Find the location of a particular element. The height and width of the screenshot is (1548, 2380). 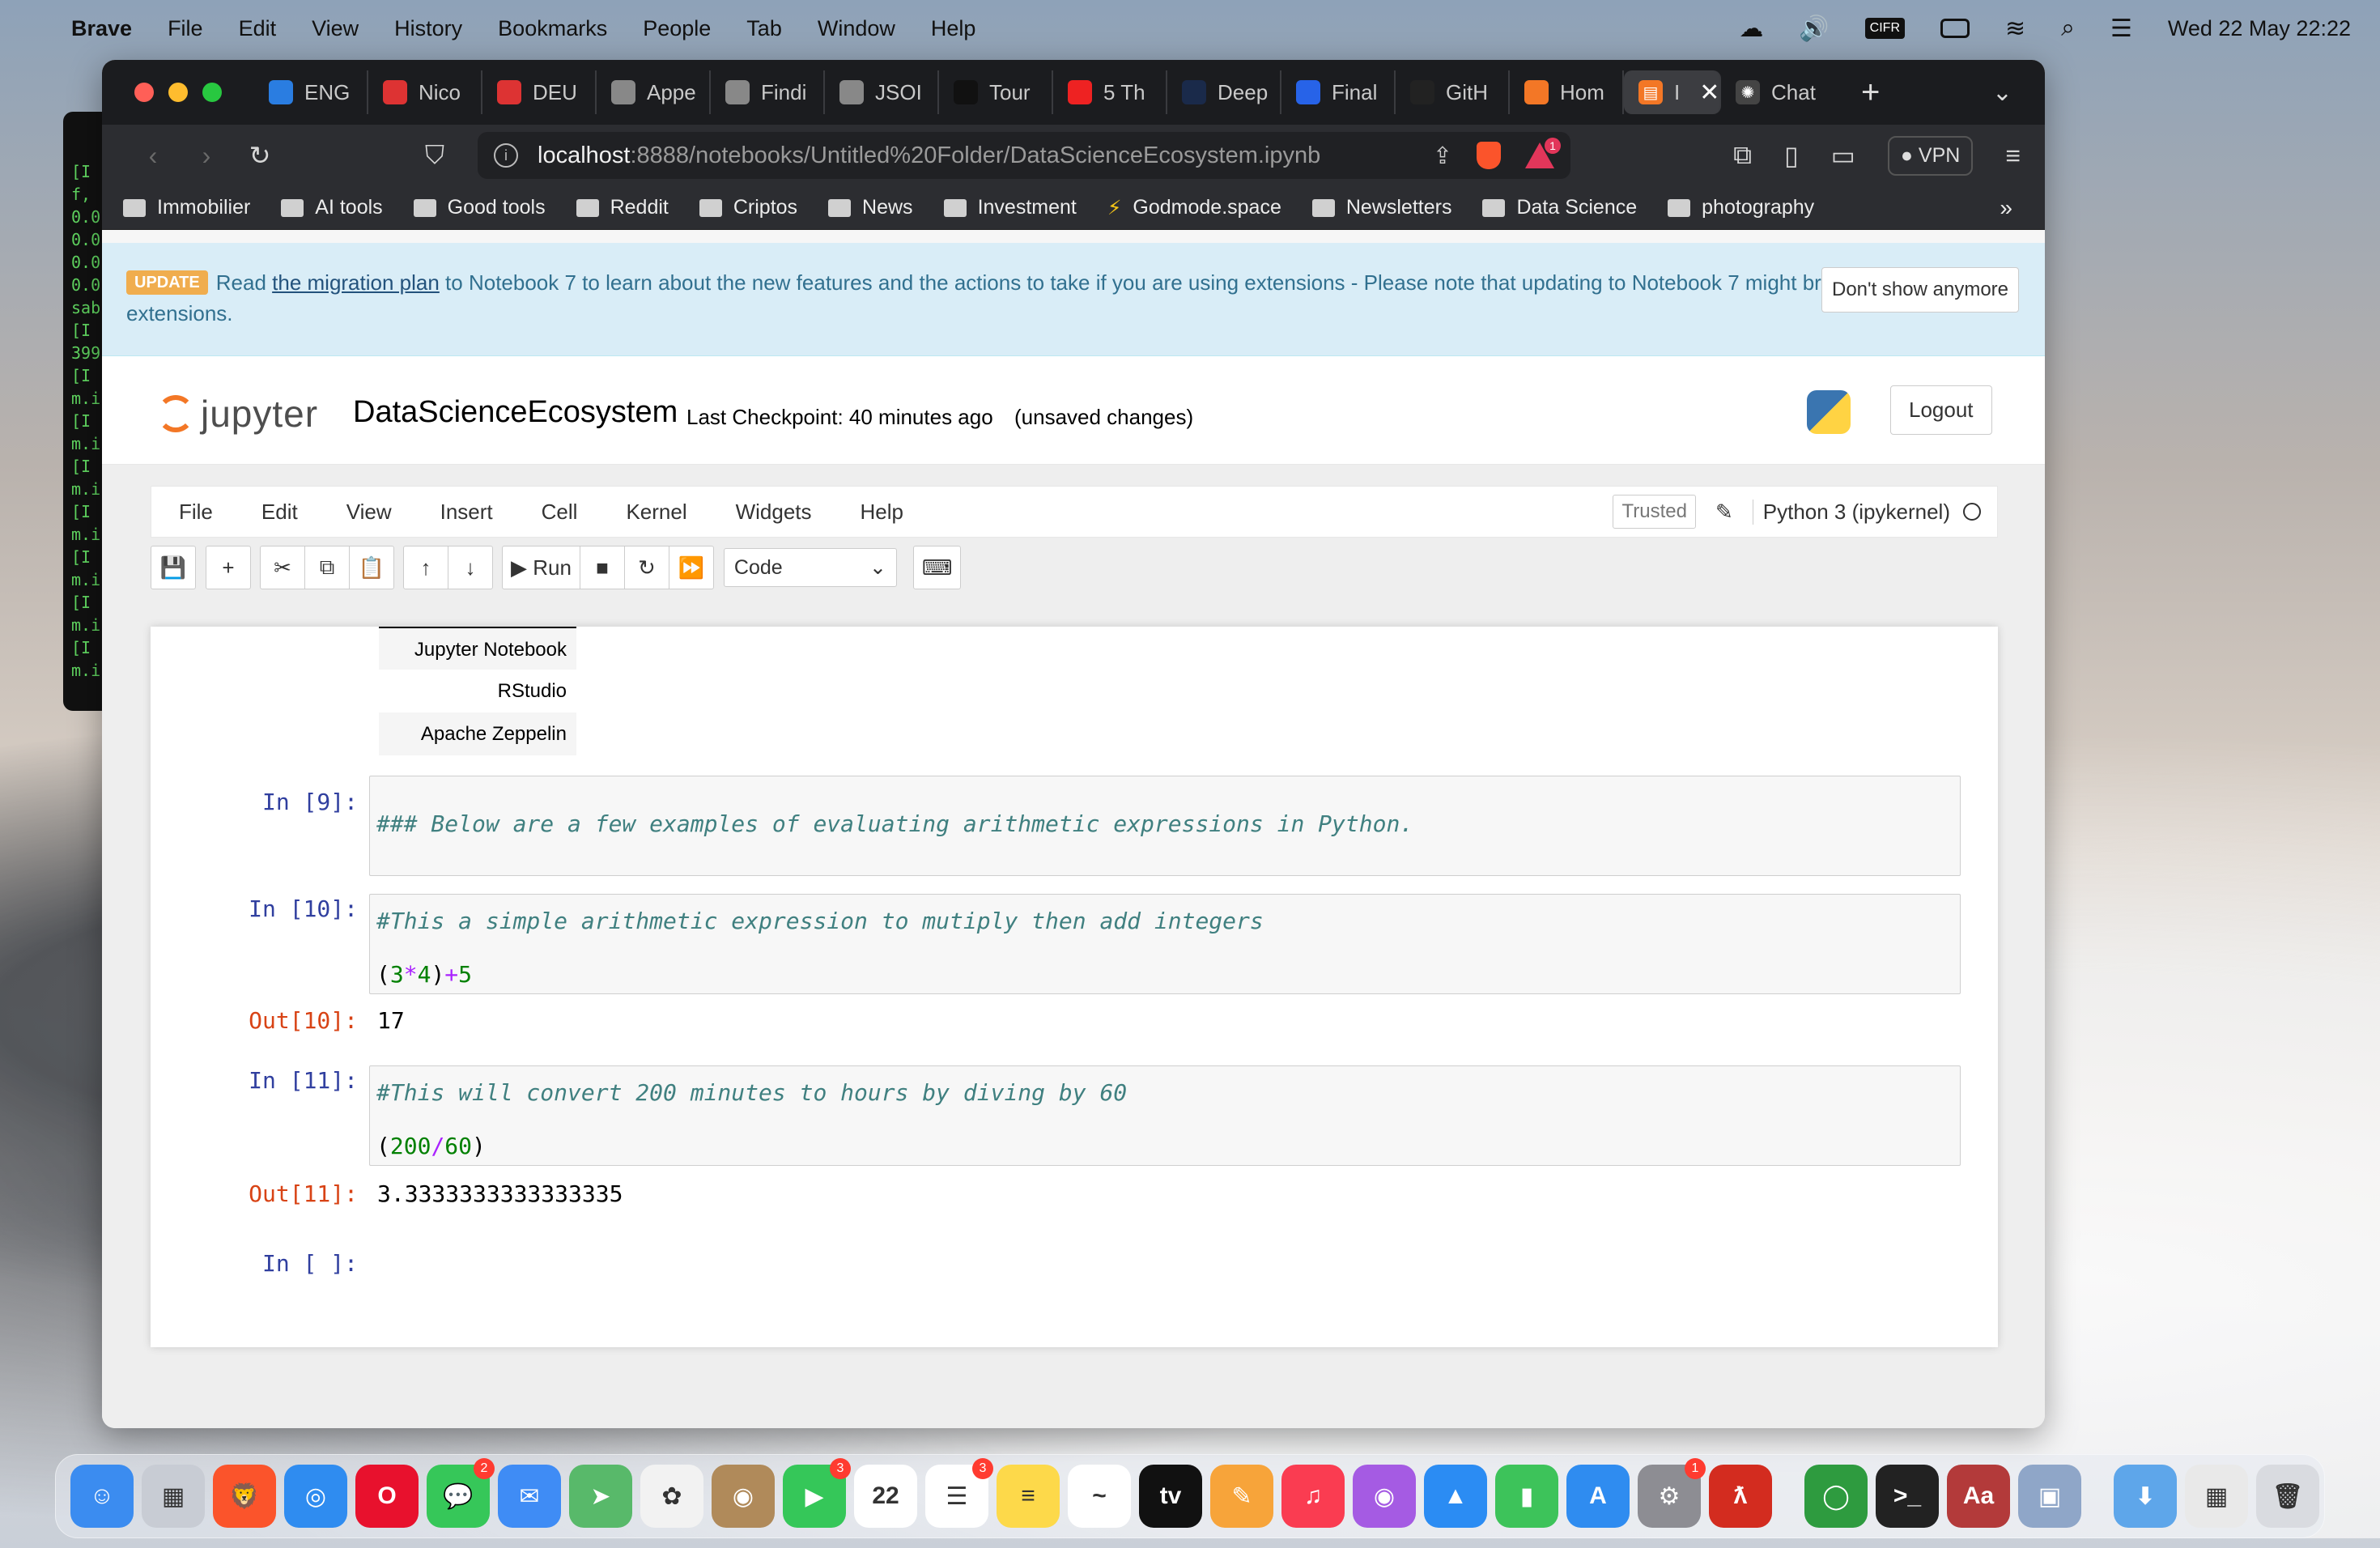

reload-icon: ↻ is located at coordinates (260, 156).